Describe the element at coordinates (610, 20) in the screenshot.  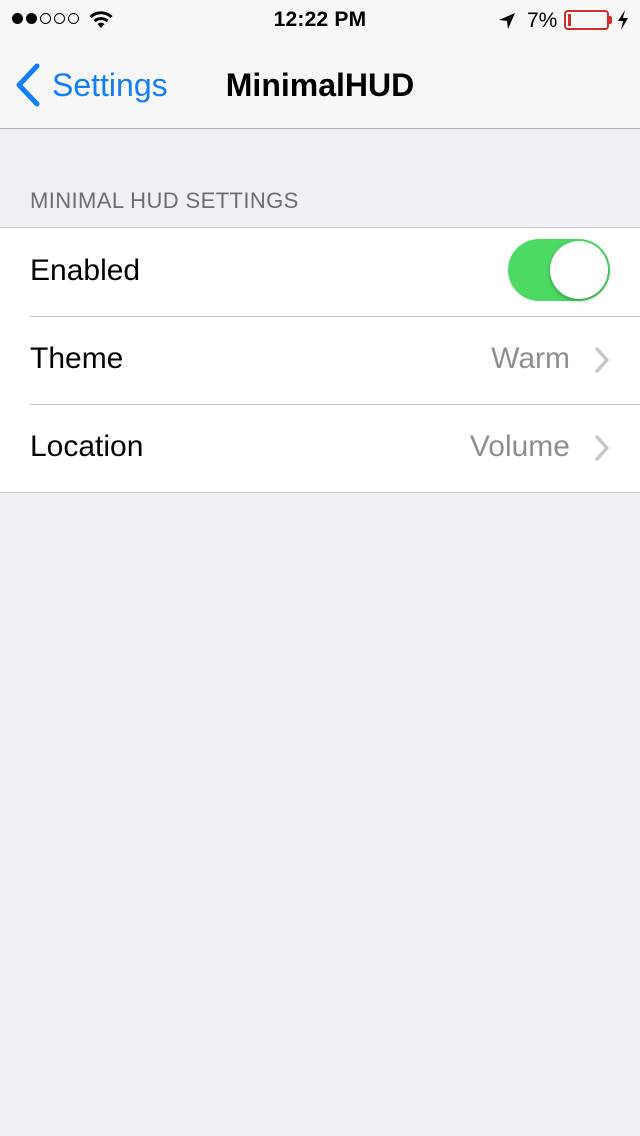
I see `battery-tip` at that location.